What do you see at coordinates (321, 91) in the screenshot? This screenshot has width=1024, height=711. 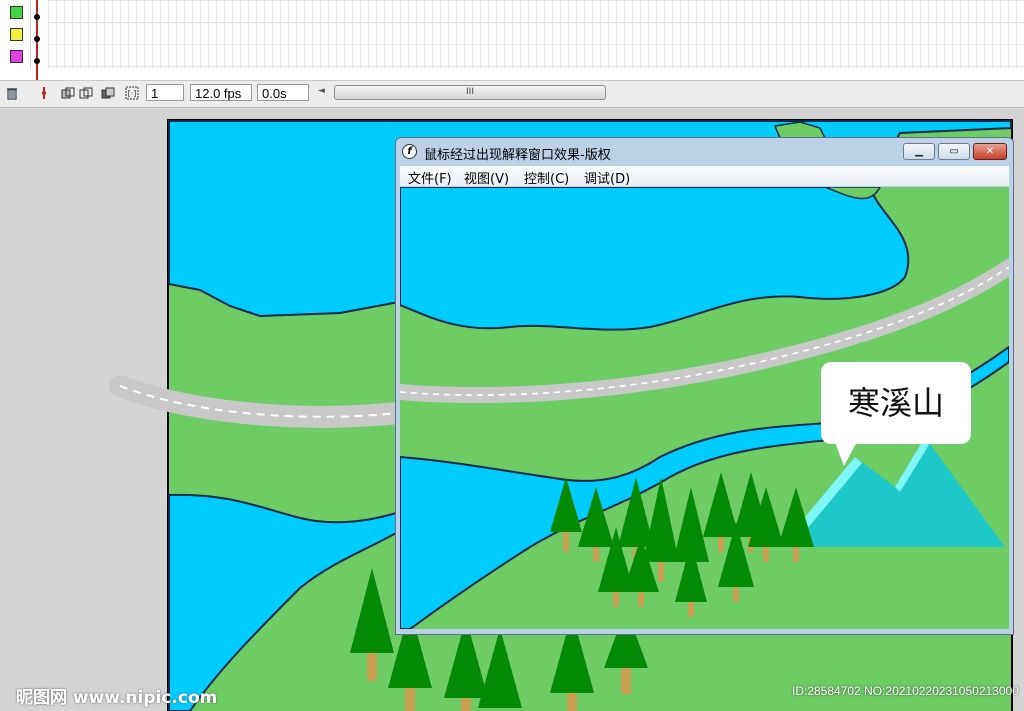 I see `scroll-left-arrow-icon: ◄` at bounding box center [321, 91].